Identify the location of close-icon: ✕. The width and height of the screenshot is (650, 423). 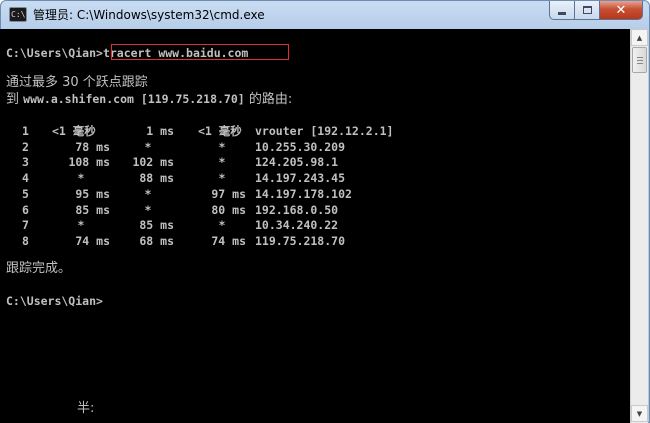
(621, 10).